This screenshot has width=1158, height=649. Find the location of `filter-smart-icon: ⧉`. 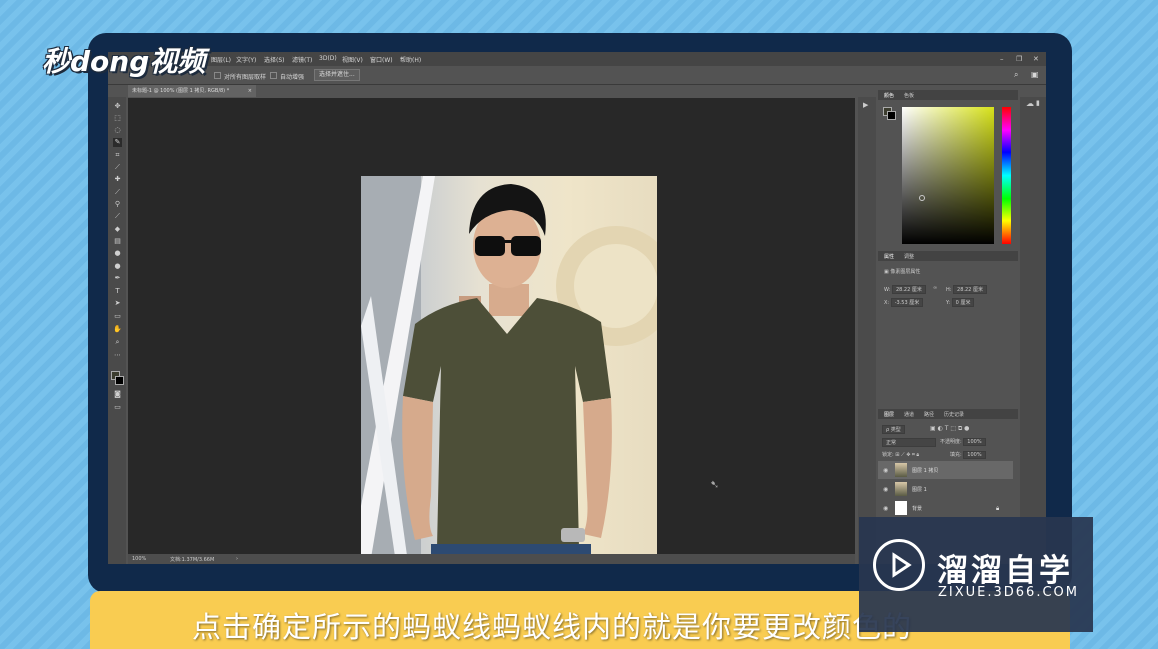

filter-smart-icon: ⧉ is located at coordinates (960, 428).